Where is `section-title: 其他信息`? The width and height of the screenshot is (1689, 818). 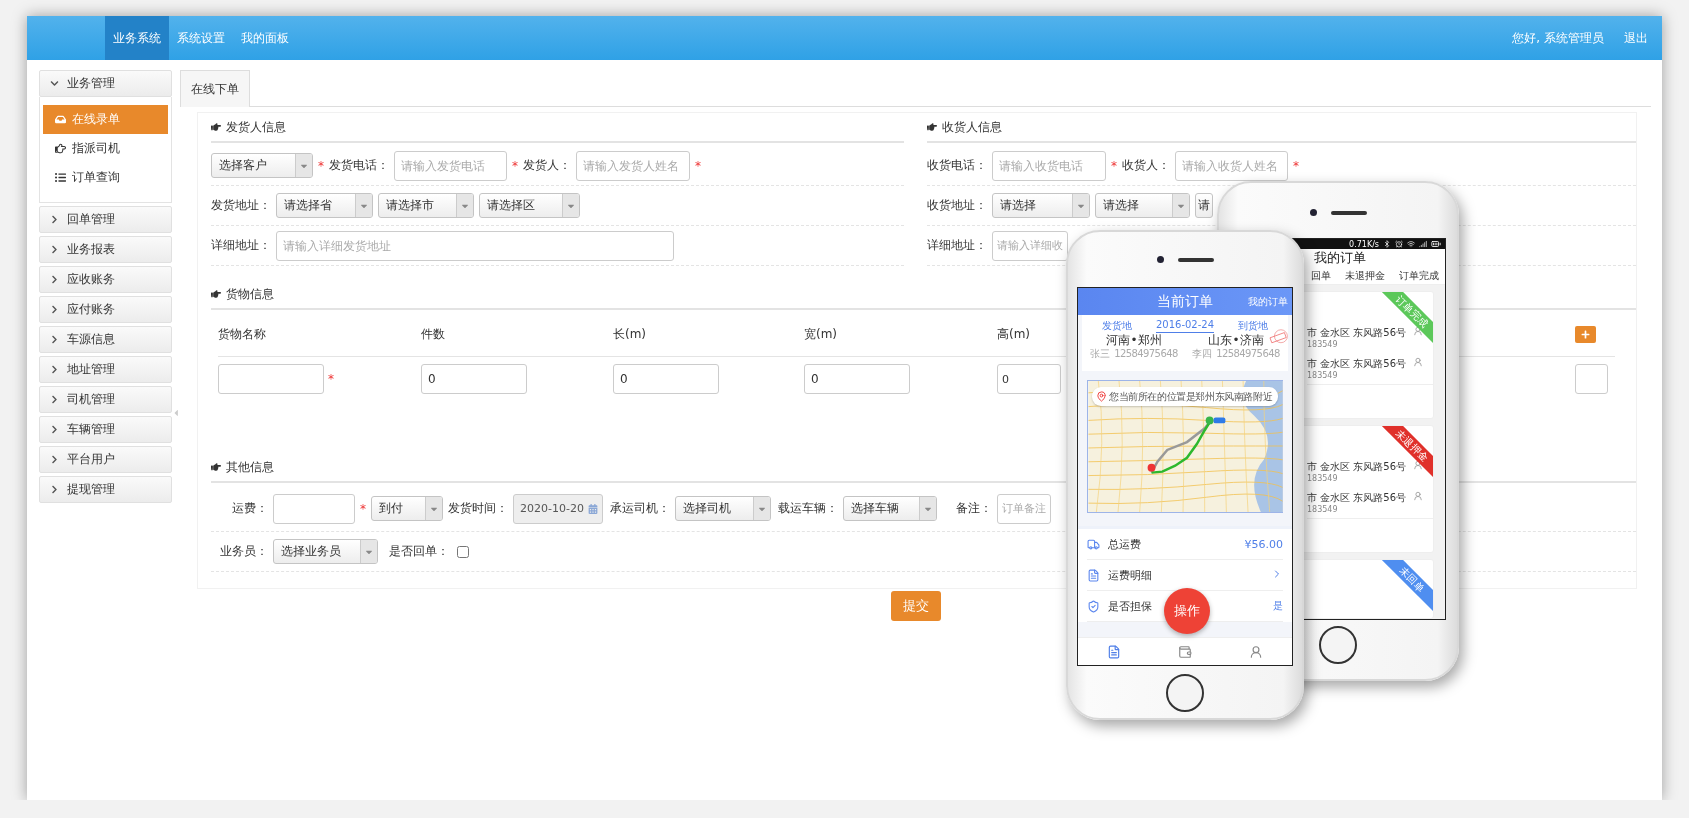 section-title: 其他信息 is located at coordinates (250, 467).